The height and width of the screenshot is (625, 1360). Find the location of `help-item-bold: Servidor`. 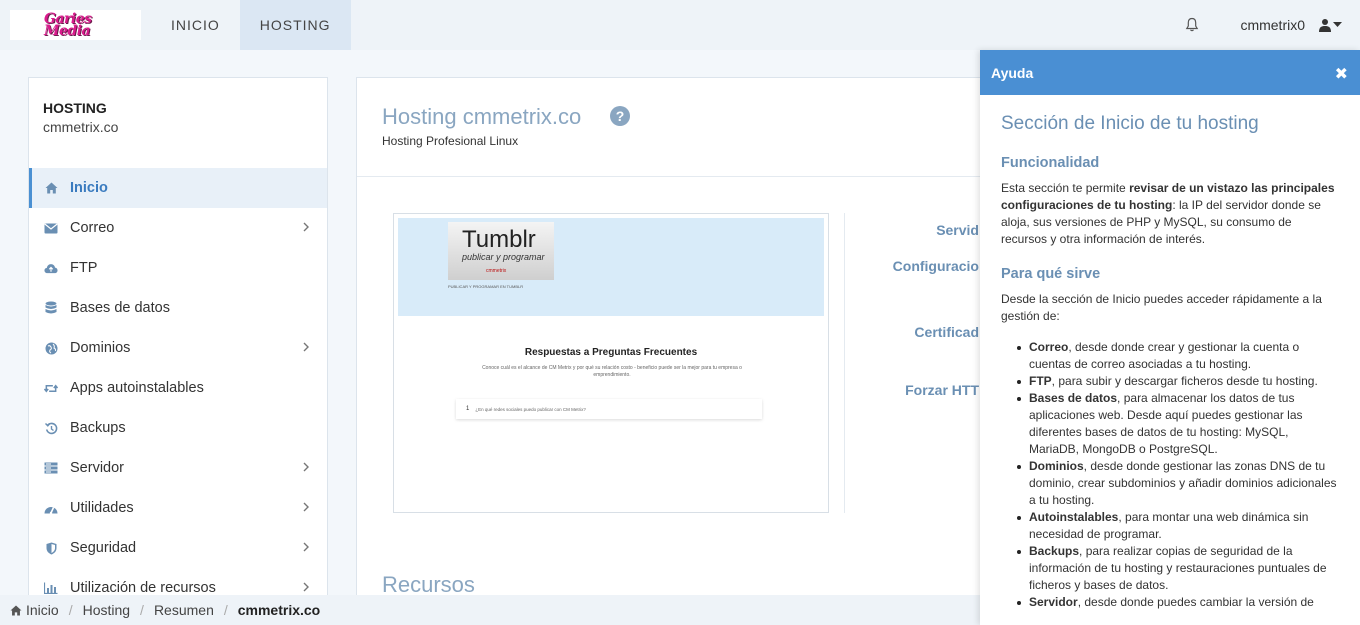

help-item-bold: Servidor is located at coordinates (1053, 602).